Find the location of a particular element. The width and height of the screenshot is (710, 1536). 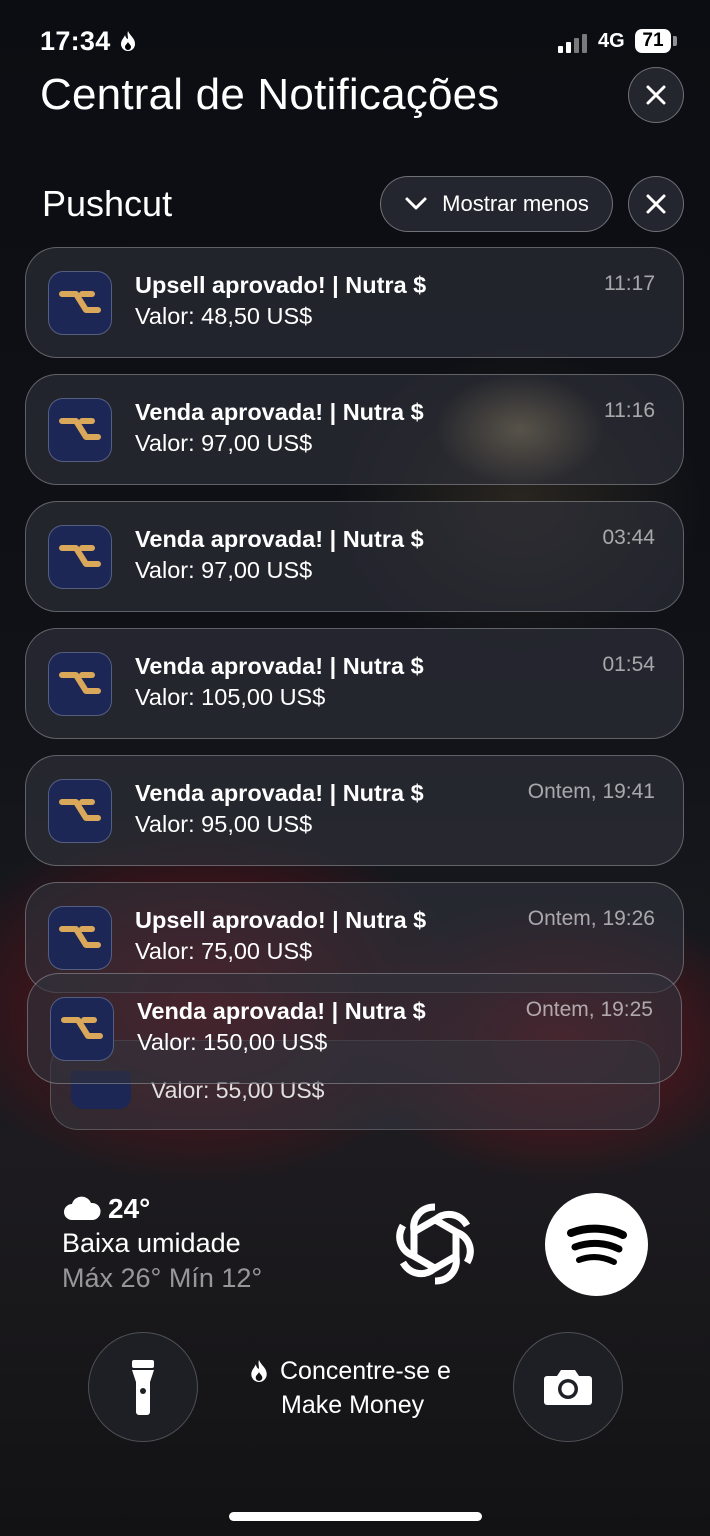

flashlight-icon is located at coordinates (143, 1387).